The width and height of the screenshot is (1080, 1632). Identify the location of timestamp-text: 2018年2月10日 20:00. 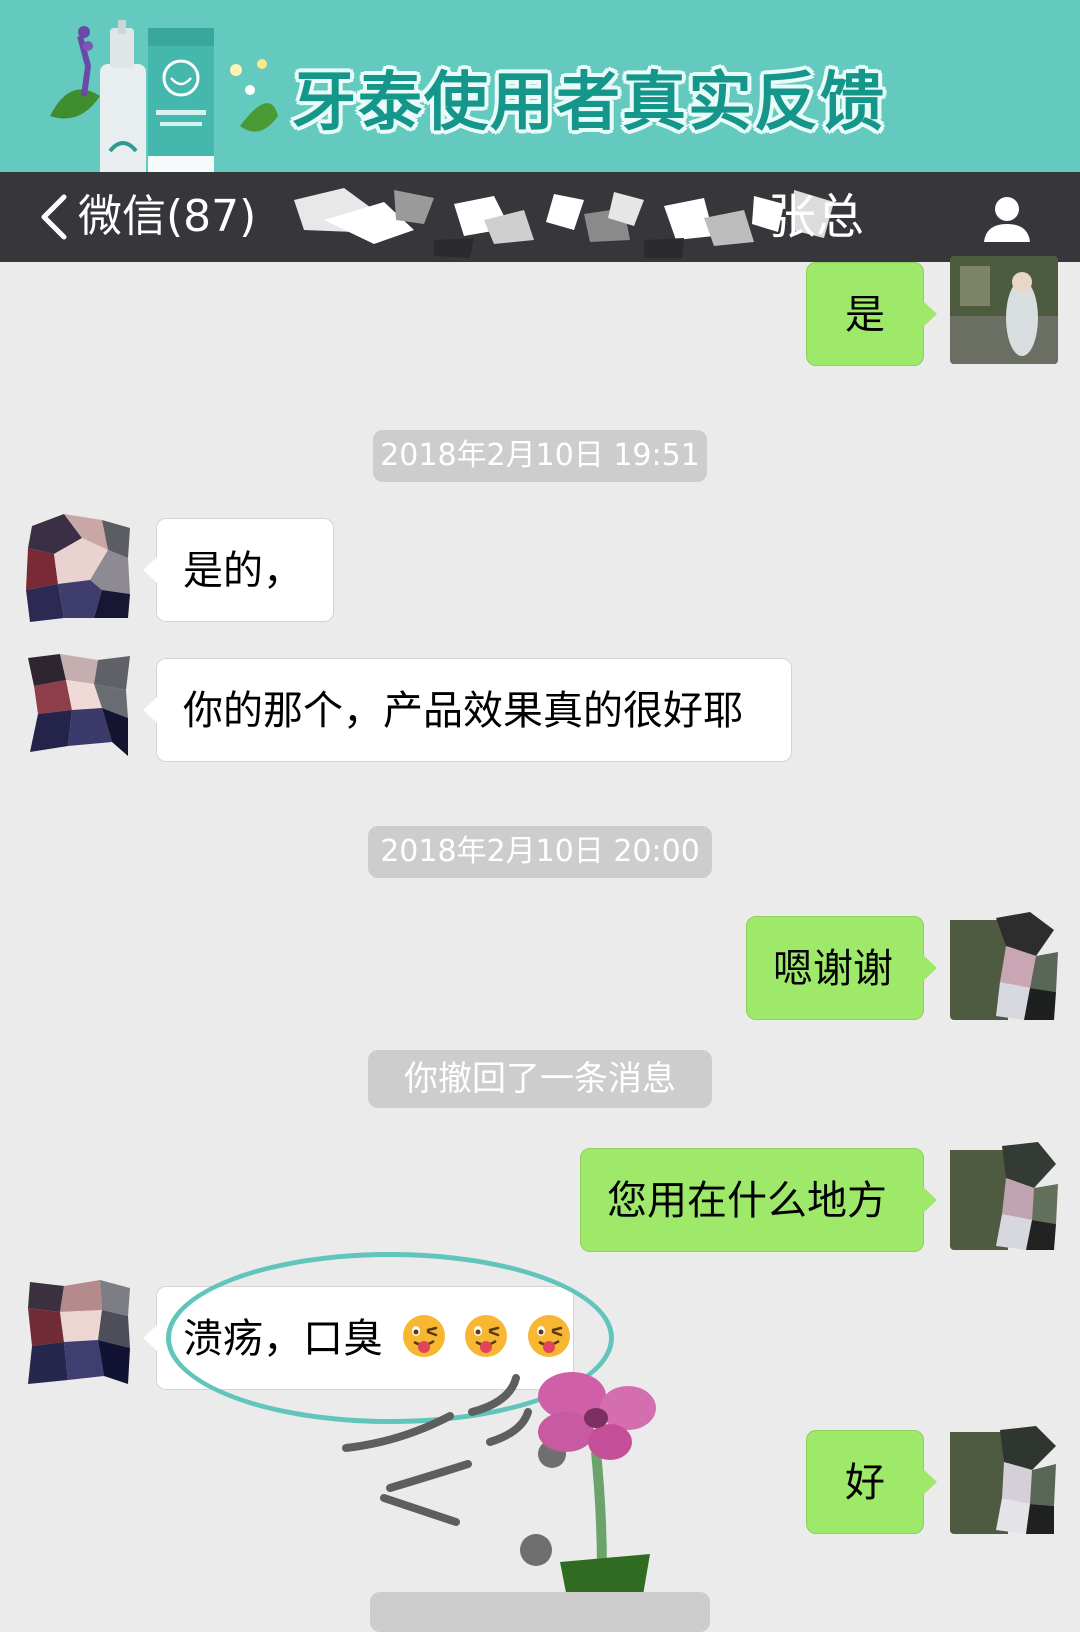
(540, 851).